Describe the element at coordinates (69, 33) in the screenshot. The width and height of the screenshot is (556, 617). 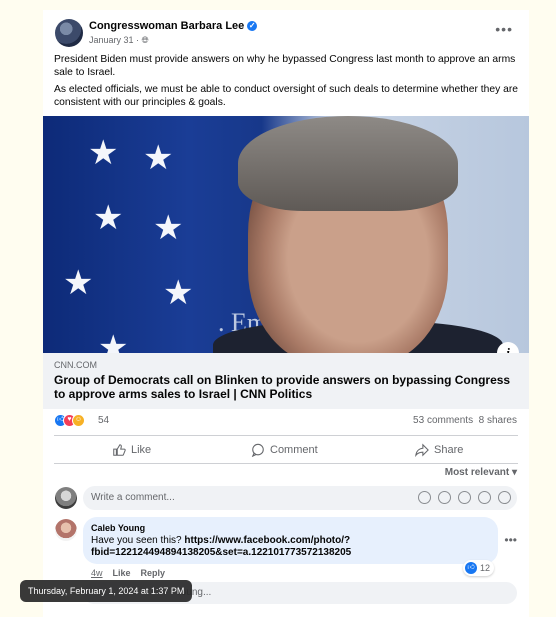
I see `author-avatar` at that location.